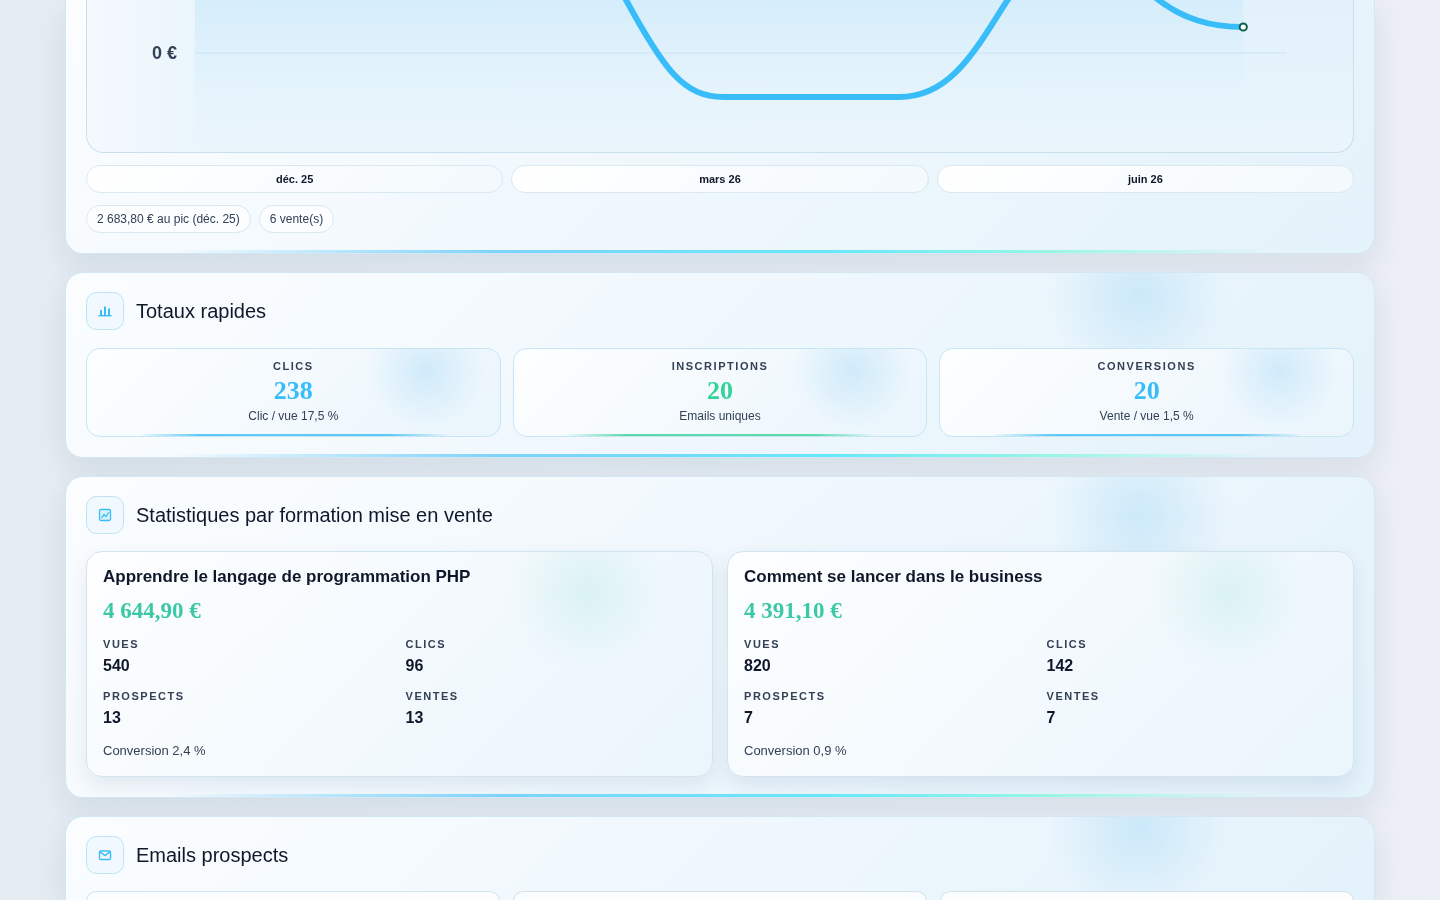 This screenshot has height=900, width=1440. Describe the element at coordinates (105, 311) in the screenshot. I see `bar-chart-icon` at that location.